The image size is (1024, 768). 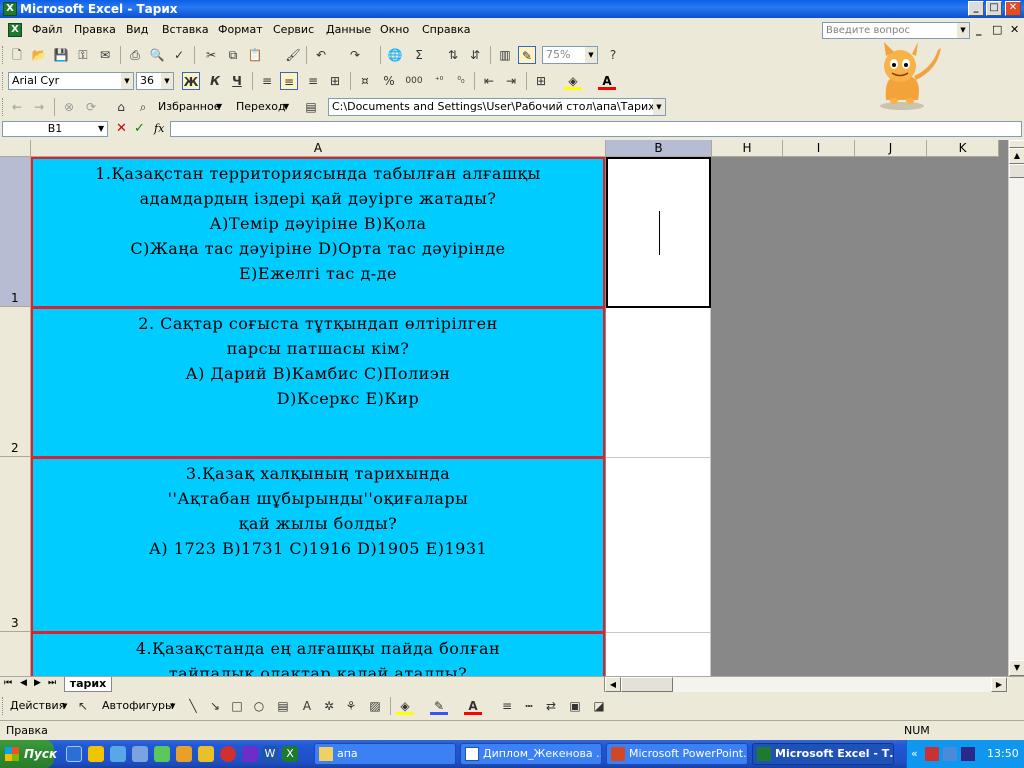 I want to click on menu-window: Окно, so click(x=394, y=30).